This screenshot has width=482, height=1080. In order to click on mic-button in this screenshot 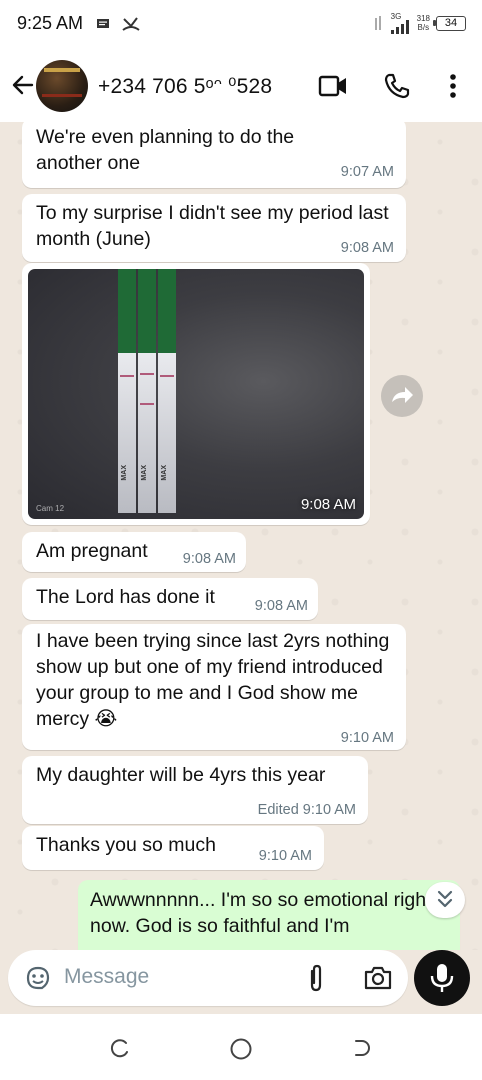, I will do `click(442, 978)`.